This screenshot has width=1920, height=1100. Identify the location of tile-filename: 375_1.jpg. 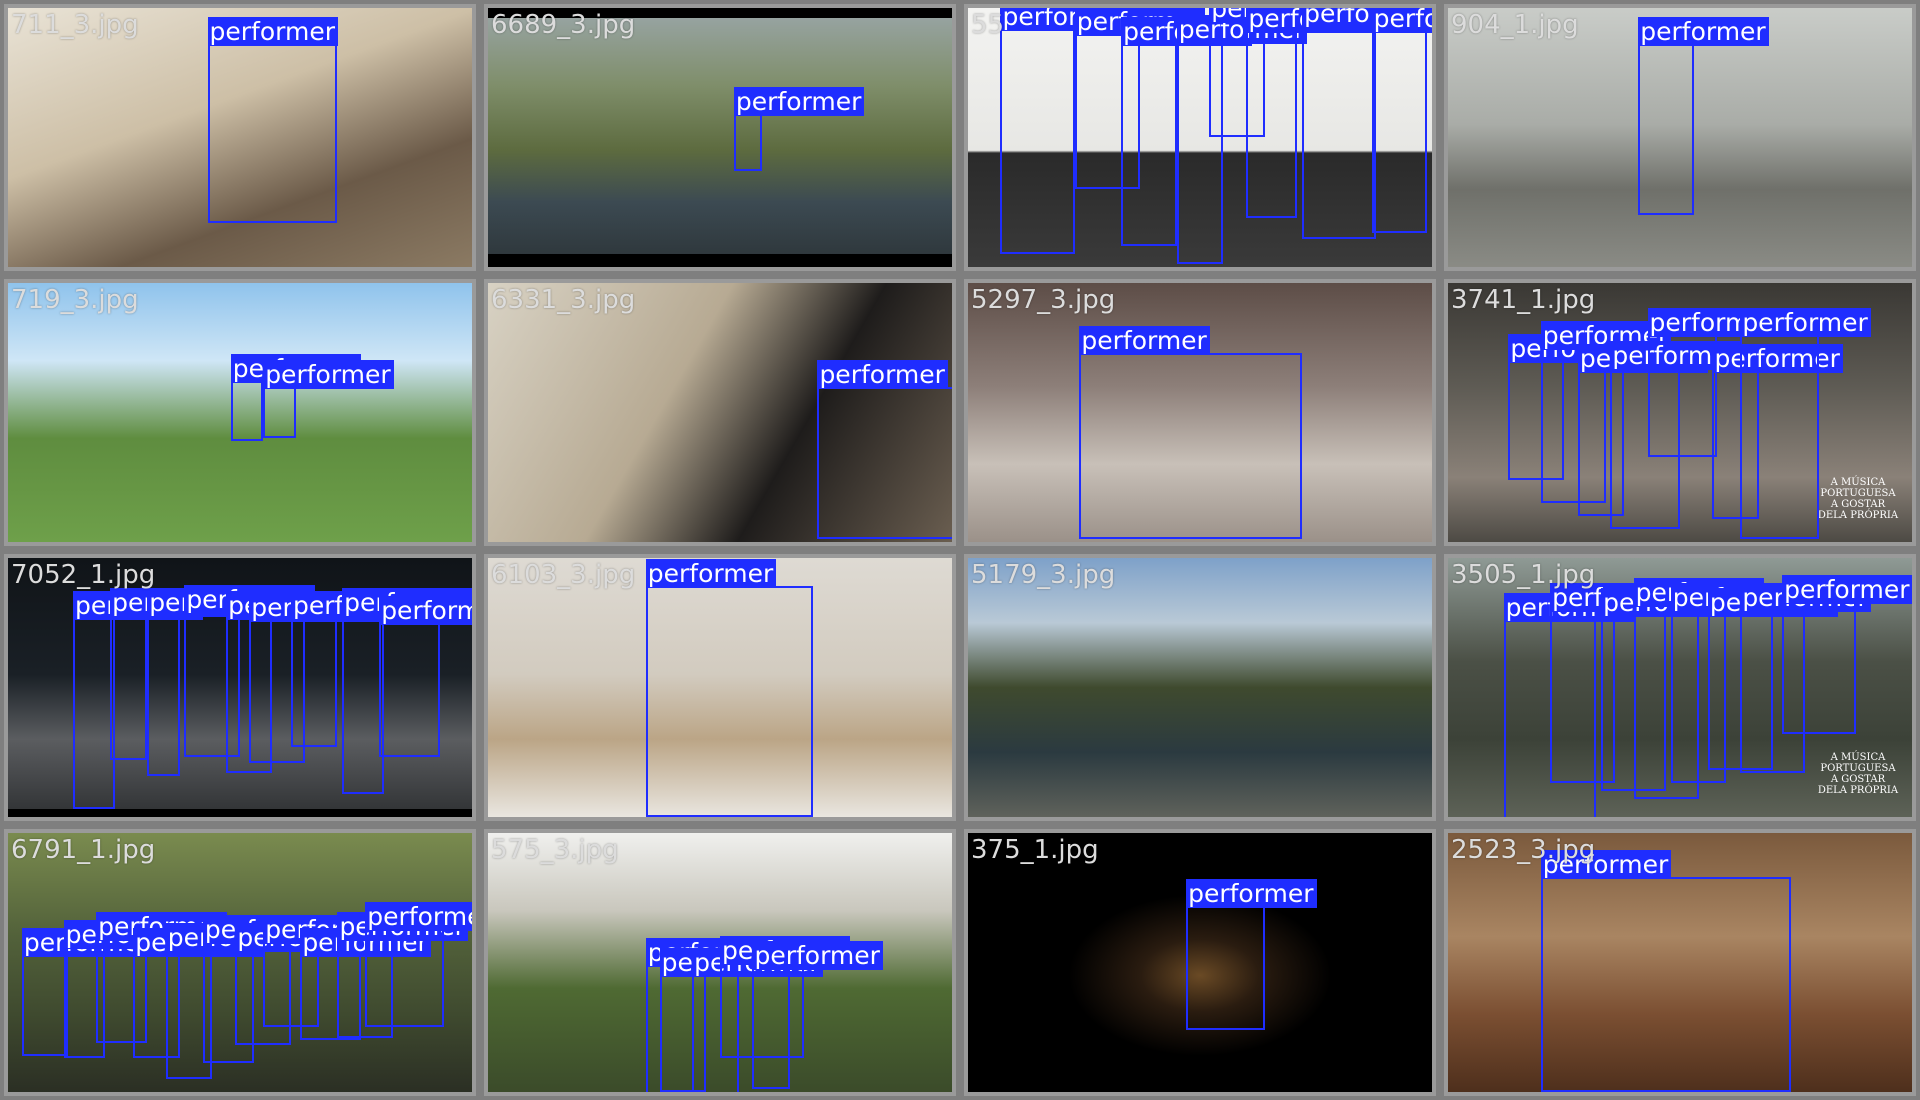
(1035, 850).